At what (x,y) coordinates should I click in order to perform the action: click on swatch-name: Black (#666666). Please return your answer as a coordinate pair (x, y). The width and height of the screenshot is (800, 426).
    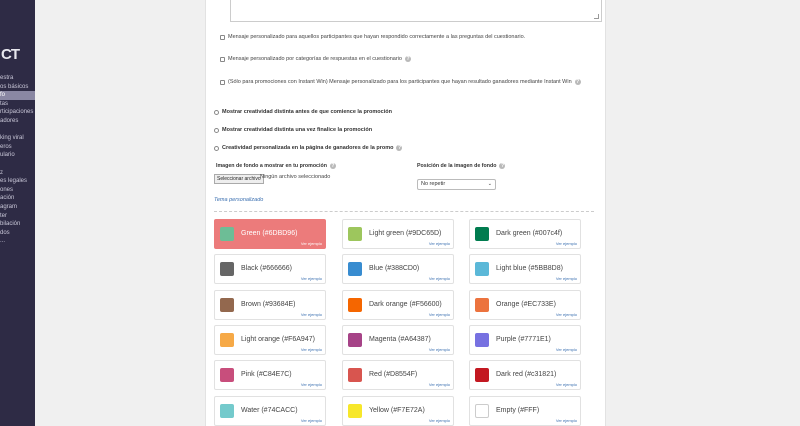
    Looking at the image, I should click on (266, 269).